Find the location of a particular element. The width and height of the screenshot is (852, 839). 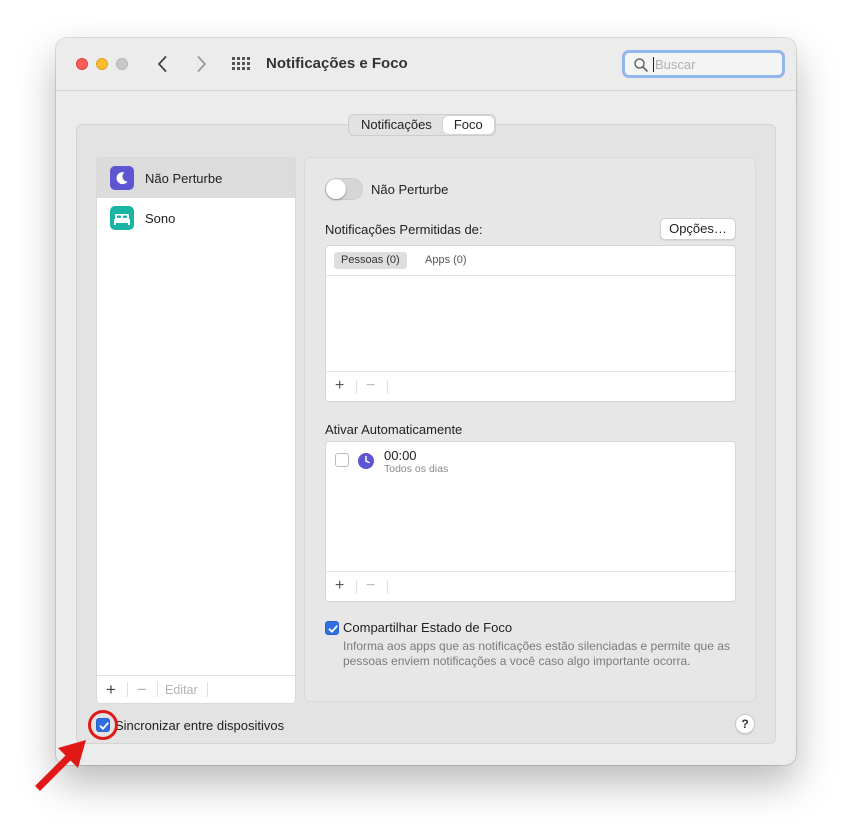

tab-apps: Apps (0) is located at coordinates (446, 260).